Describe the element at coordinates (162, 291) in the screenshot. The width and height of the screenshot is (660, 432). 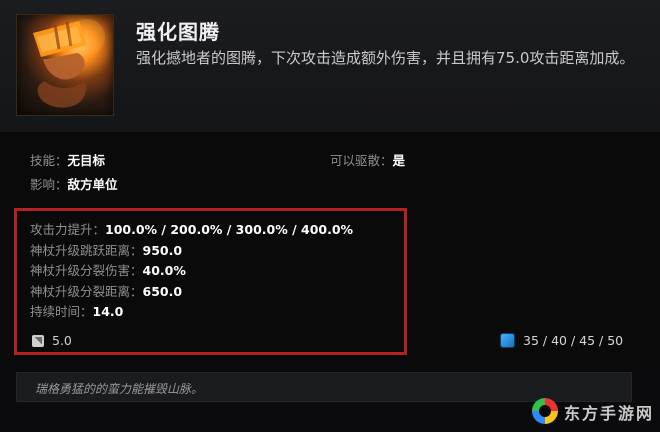
I see `attribute-value: 650.0` at that location.